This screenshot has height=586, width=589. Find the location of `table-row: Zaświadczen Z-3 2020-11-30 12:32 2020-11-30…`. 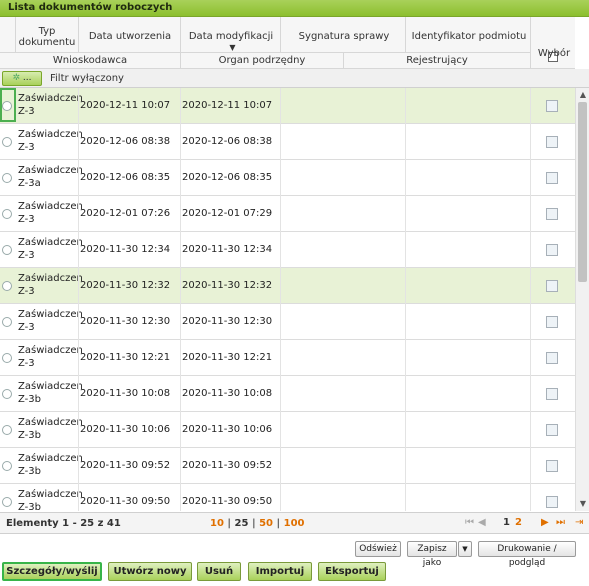

table-row: Zaświadczen Z-3 2020-11-30 12:32 2020-11-30… is located at coordinates (287, 286).